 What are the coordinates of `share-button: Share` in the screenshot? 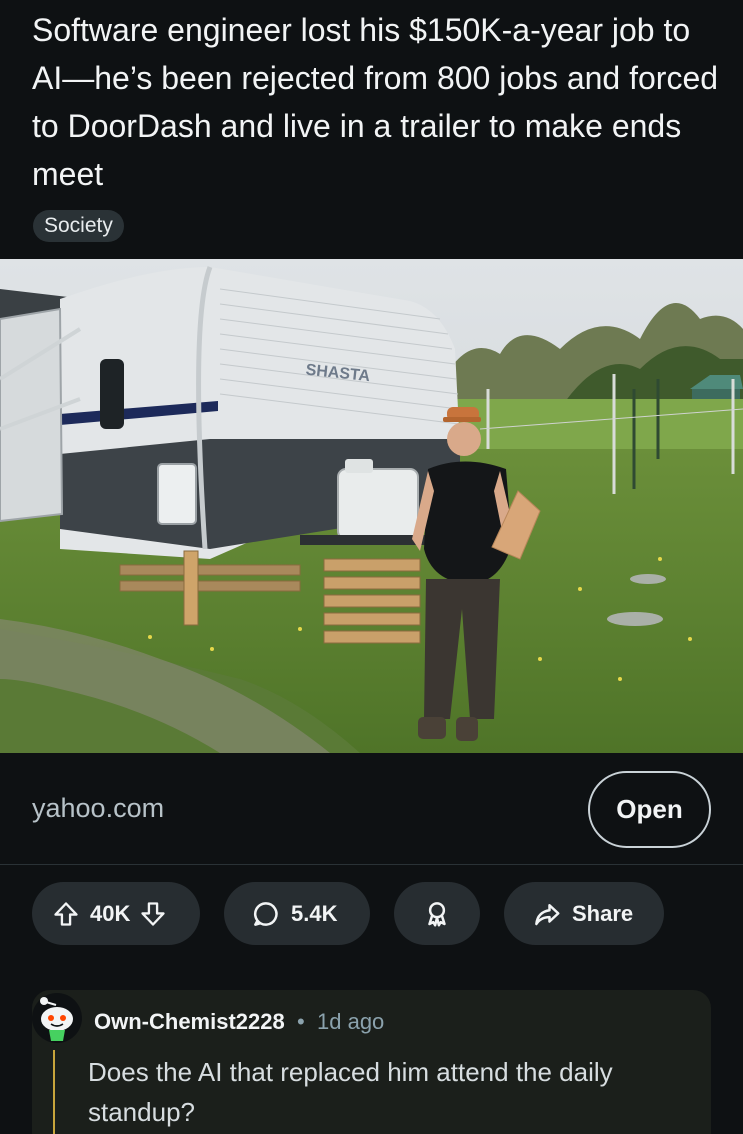 It's located at (584, 913).